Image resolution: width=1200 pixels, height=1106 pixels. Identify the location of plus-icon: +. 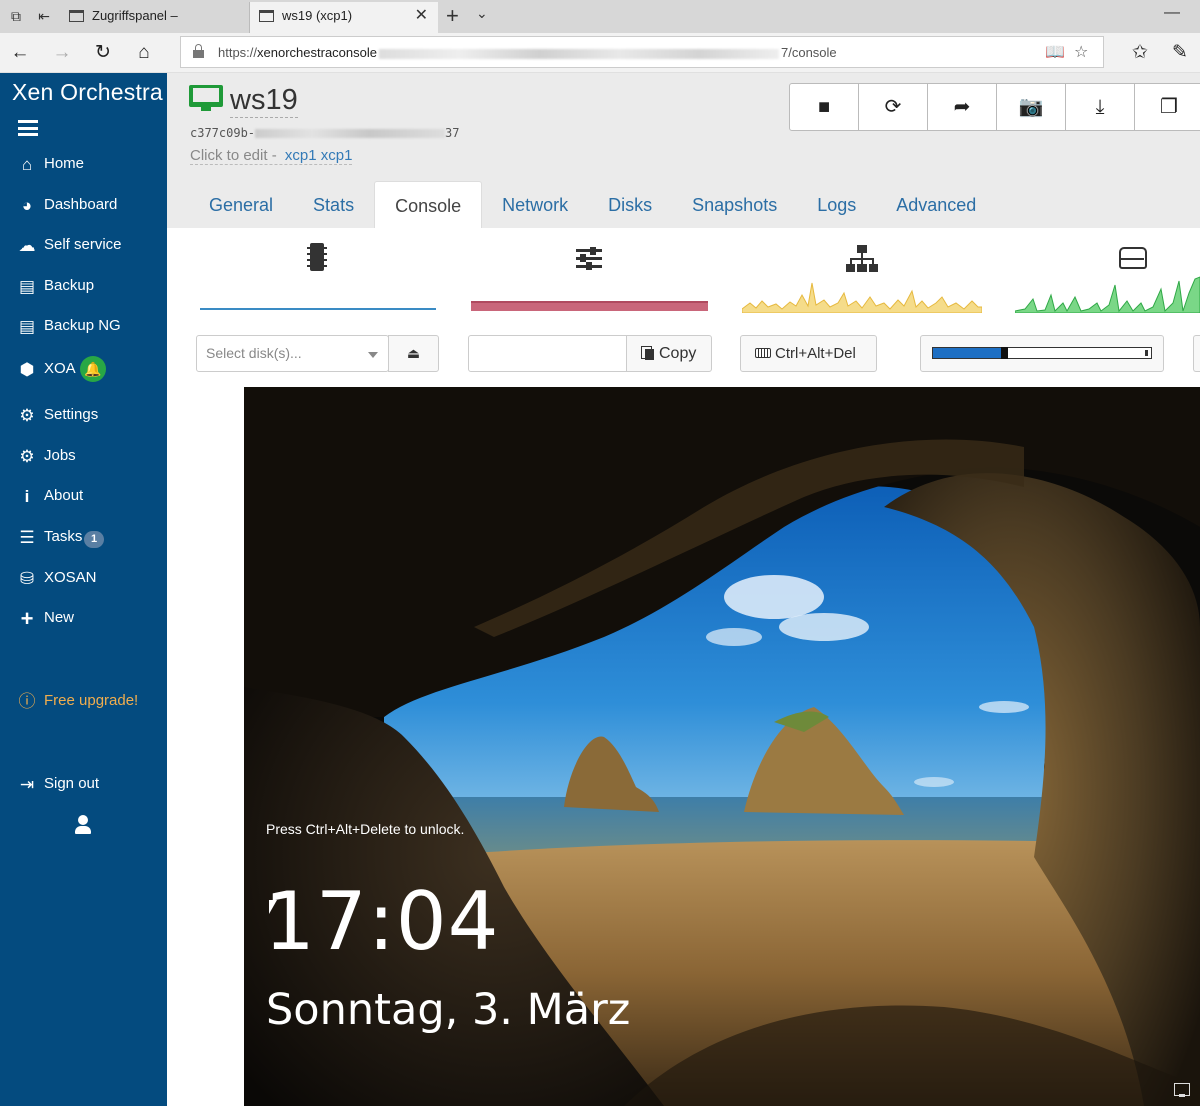
(27, 618).